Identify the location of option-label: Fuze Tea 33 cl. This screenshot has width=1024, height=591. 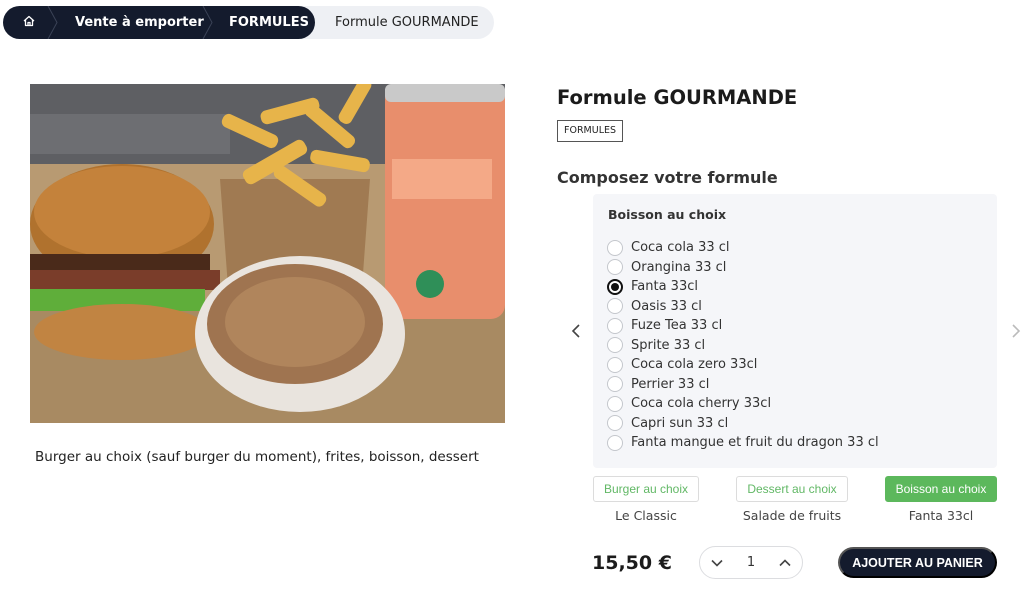
(677, 326).